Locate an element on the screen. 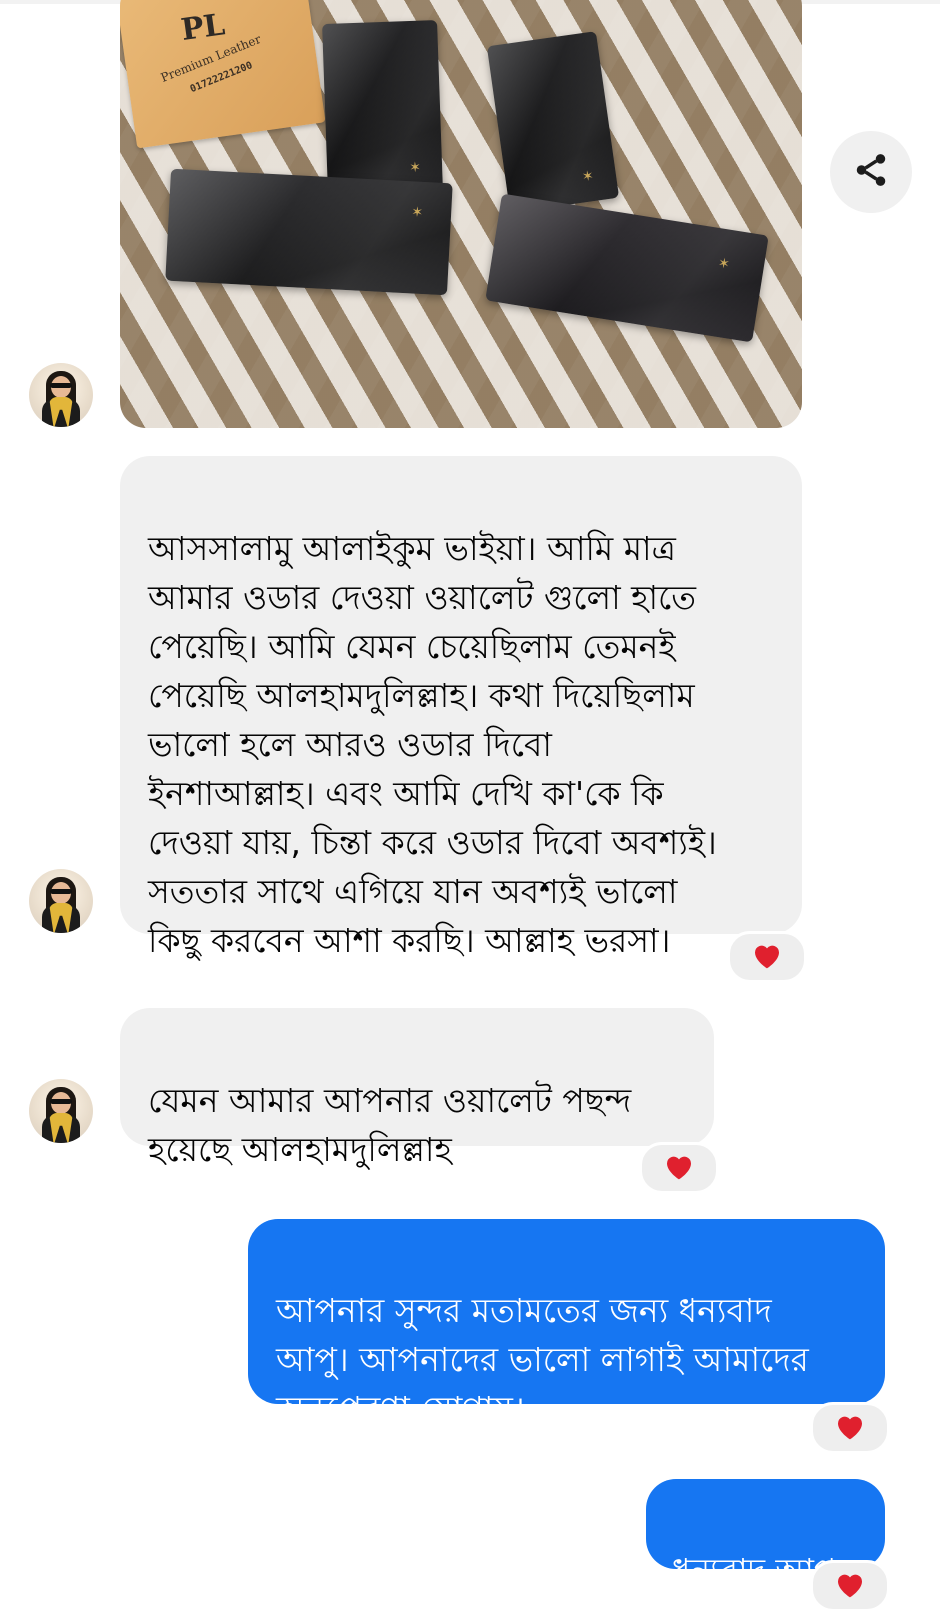 This screenshot has height=1612, width=940. share-icon is located at coordinates (871, 172).